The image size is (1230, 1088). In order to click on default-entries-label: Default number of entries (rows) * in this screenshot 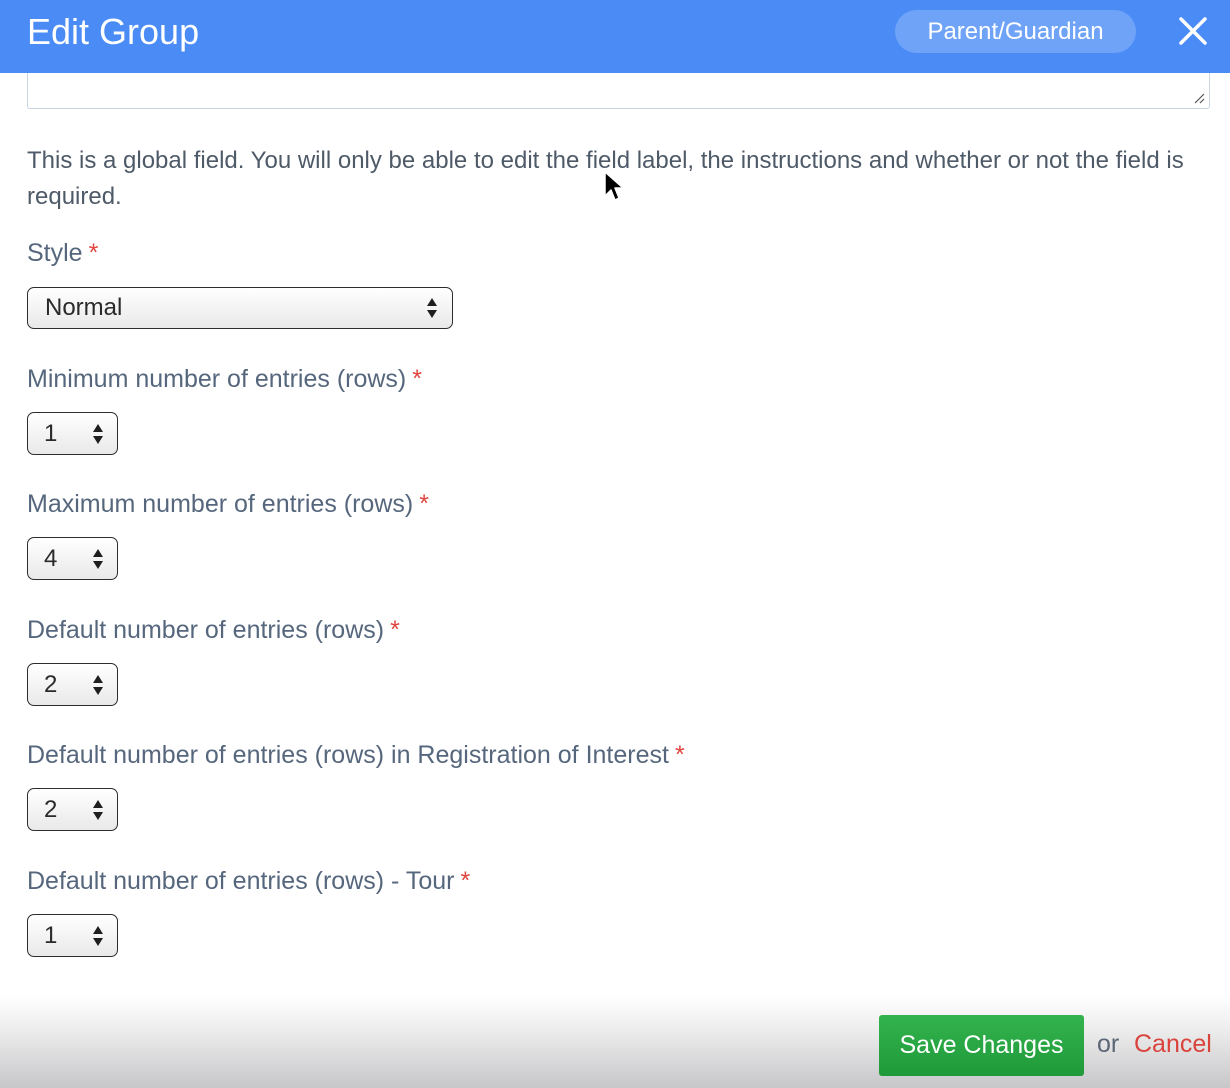, I will do `click(213, 630)`.